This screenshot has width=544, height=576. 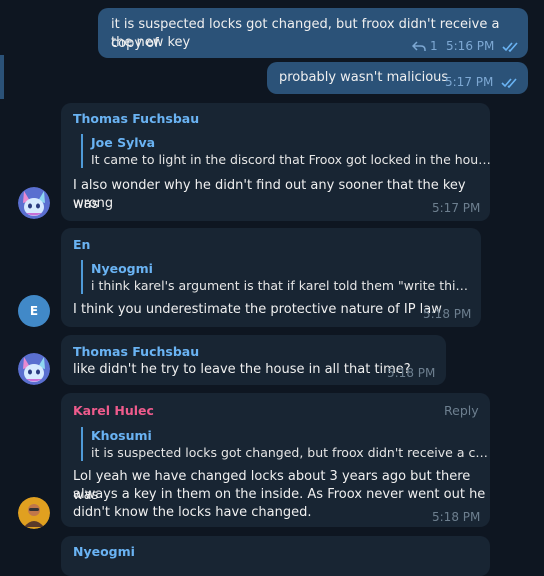 I want to click on message-text-line: the new key, so click(x=151, y=42).